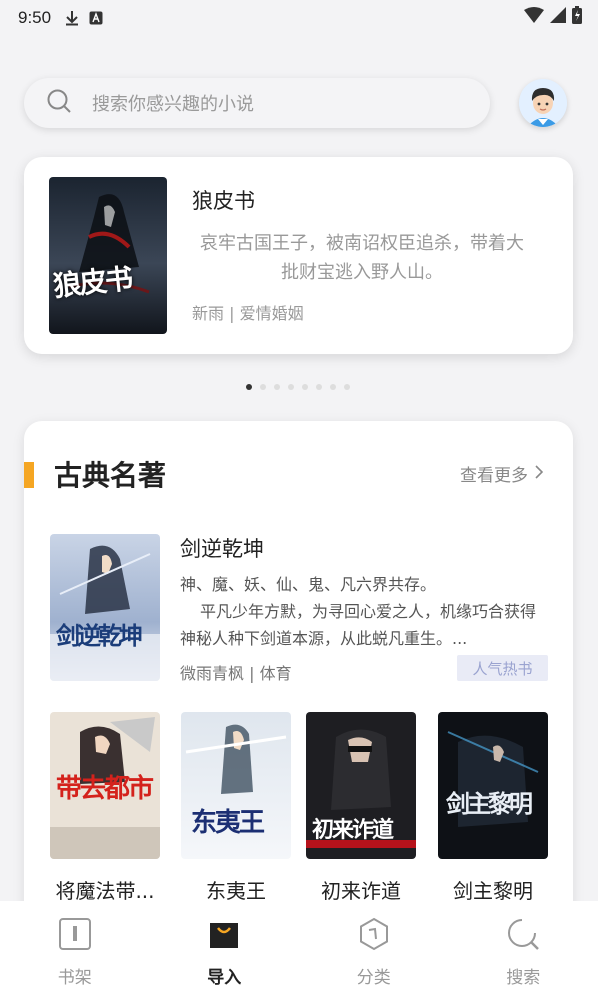 The width and height of the screenshot is (598, 998). Describe the element at coordinates (75, 936) in the screenshot. I see `bookshelf-icon` at that location.